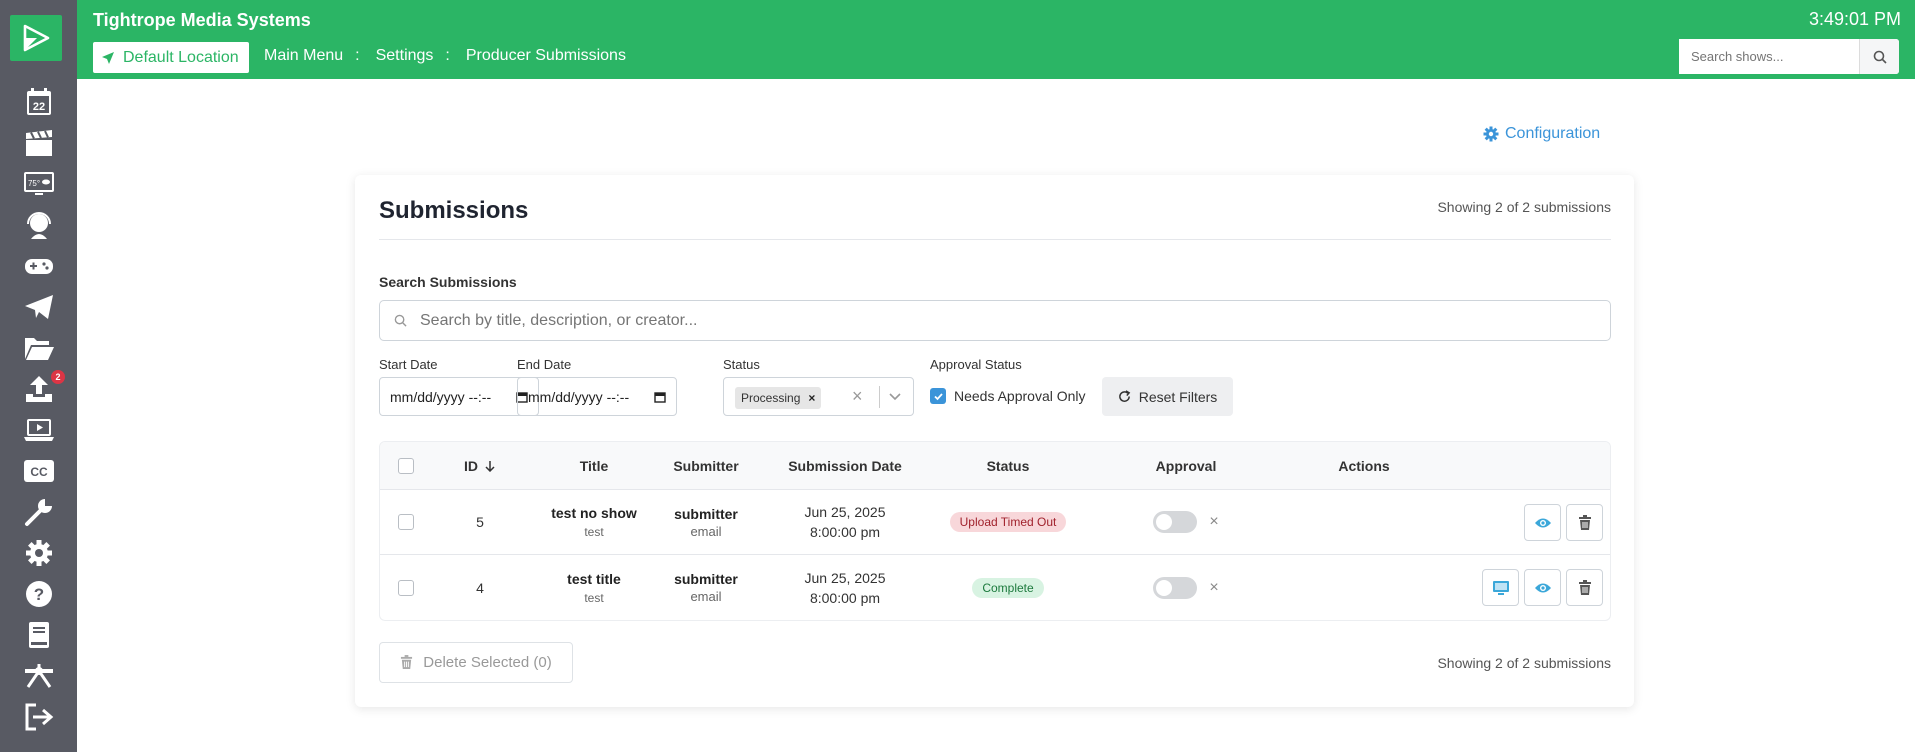 The width and height of the screenshot is (1915, 752). Describe the element at coordinates (1015, 320) in the screenshot. I see `submission-search-input` at that location.